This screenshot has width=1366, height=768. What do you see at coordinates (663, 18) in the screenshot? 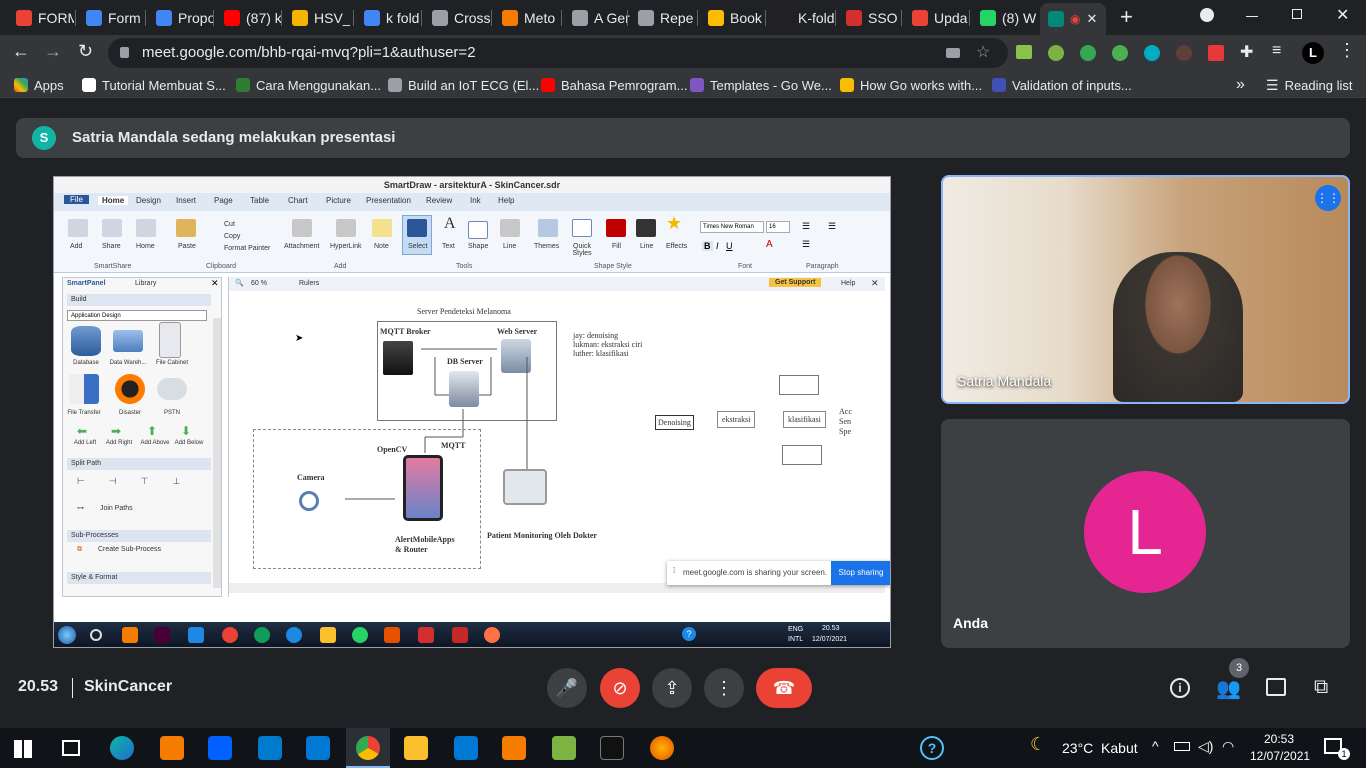
I see `browser-tab: Repe` at bounding box center [663, 18].